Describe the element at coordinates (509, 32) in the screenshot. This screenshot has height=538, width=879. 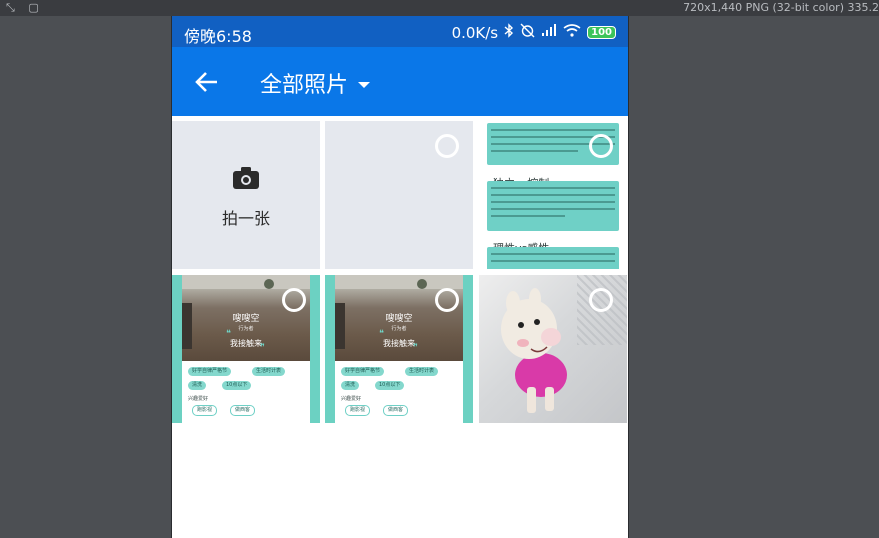
I see `bluetooth-icon` at that location.